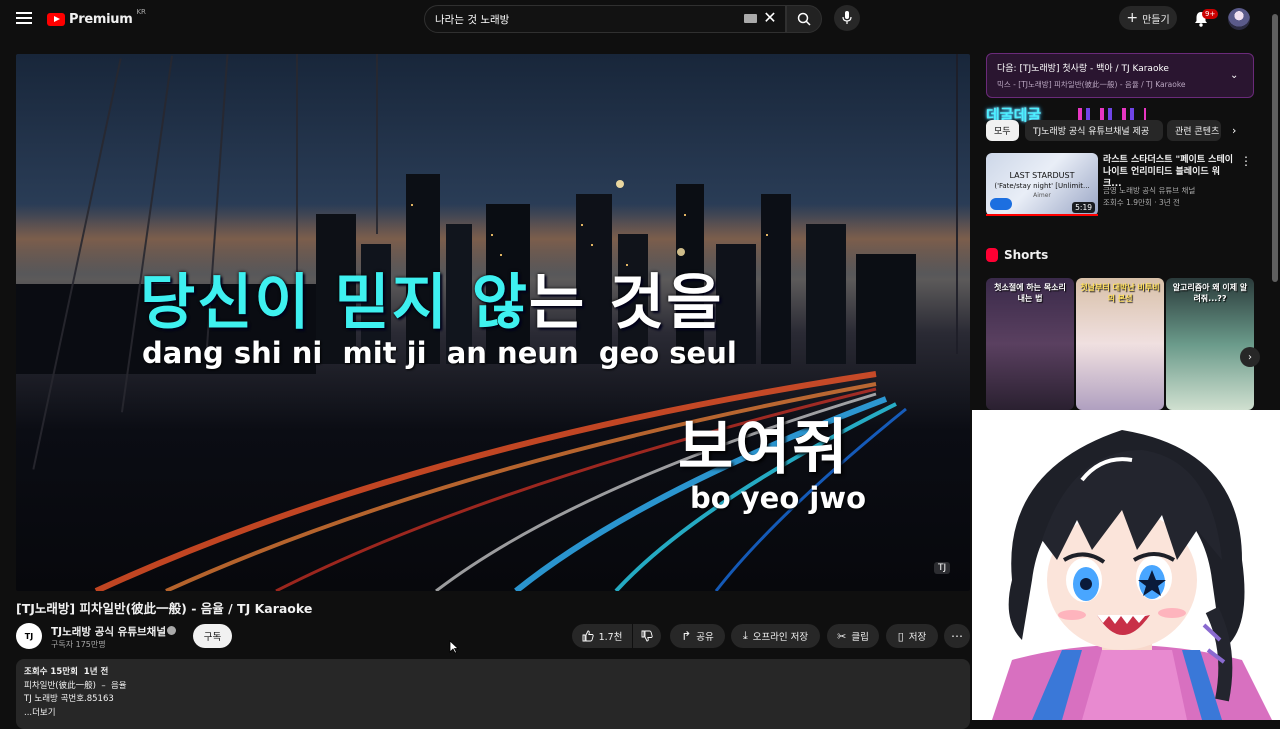 The height and width of the screenshot is (729, 1280). I want to click on short-caption: 첫날부터 대박난 비투비의 본선, so click(1120, 293).